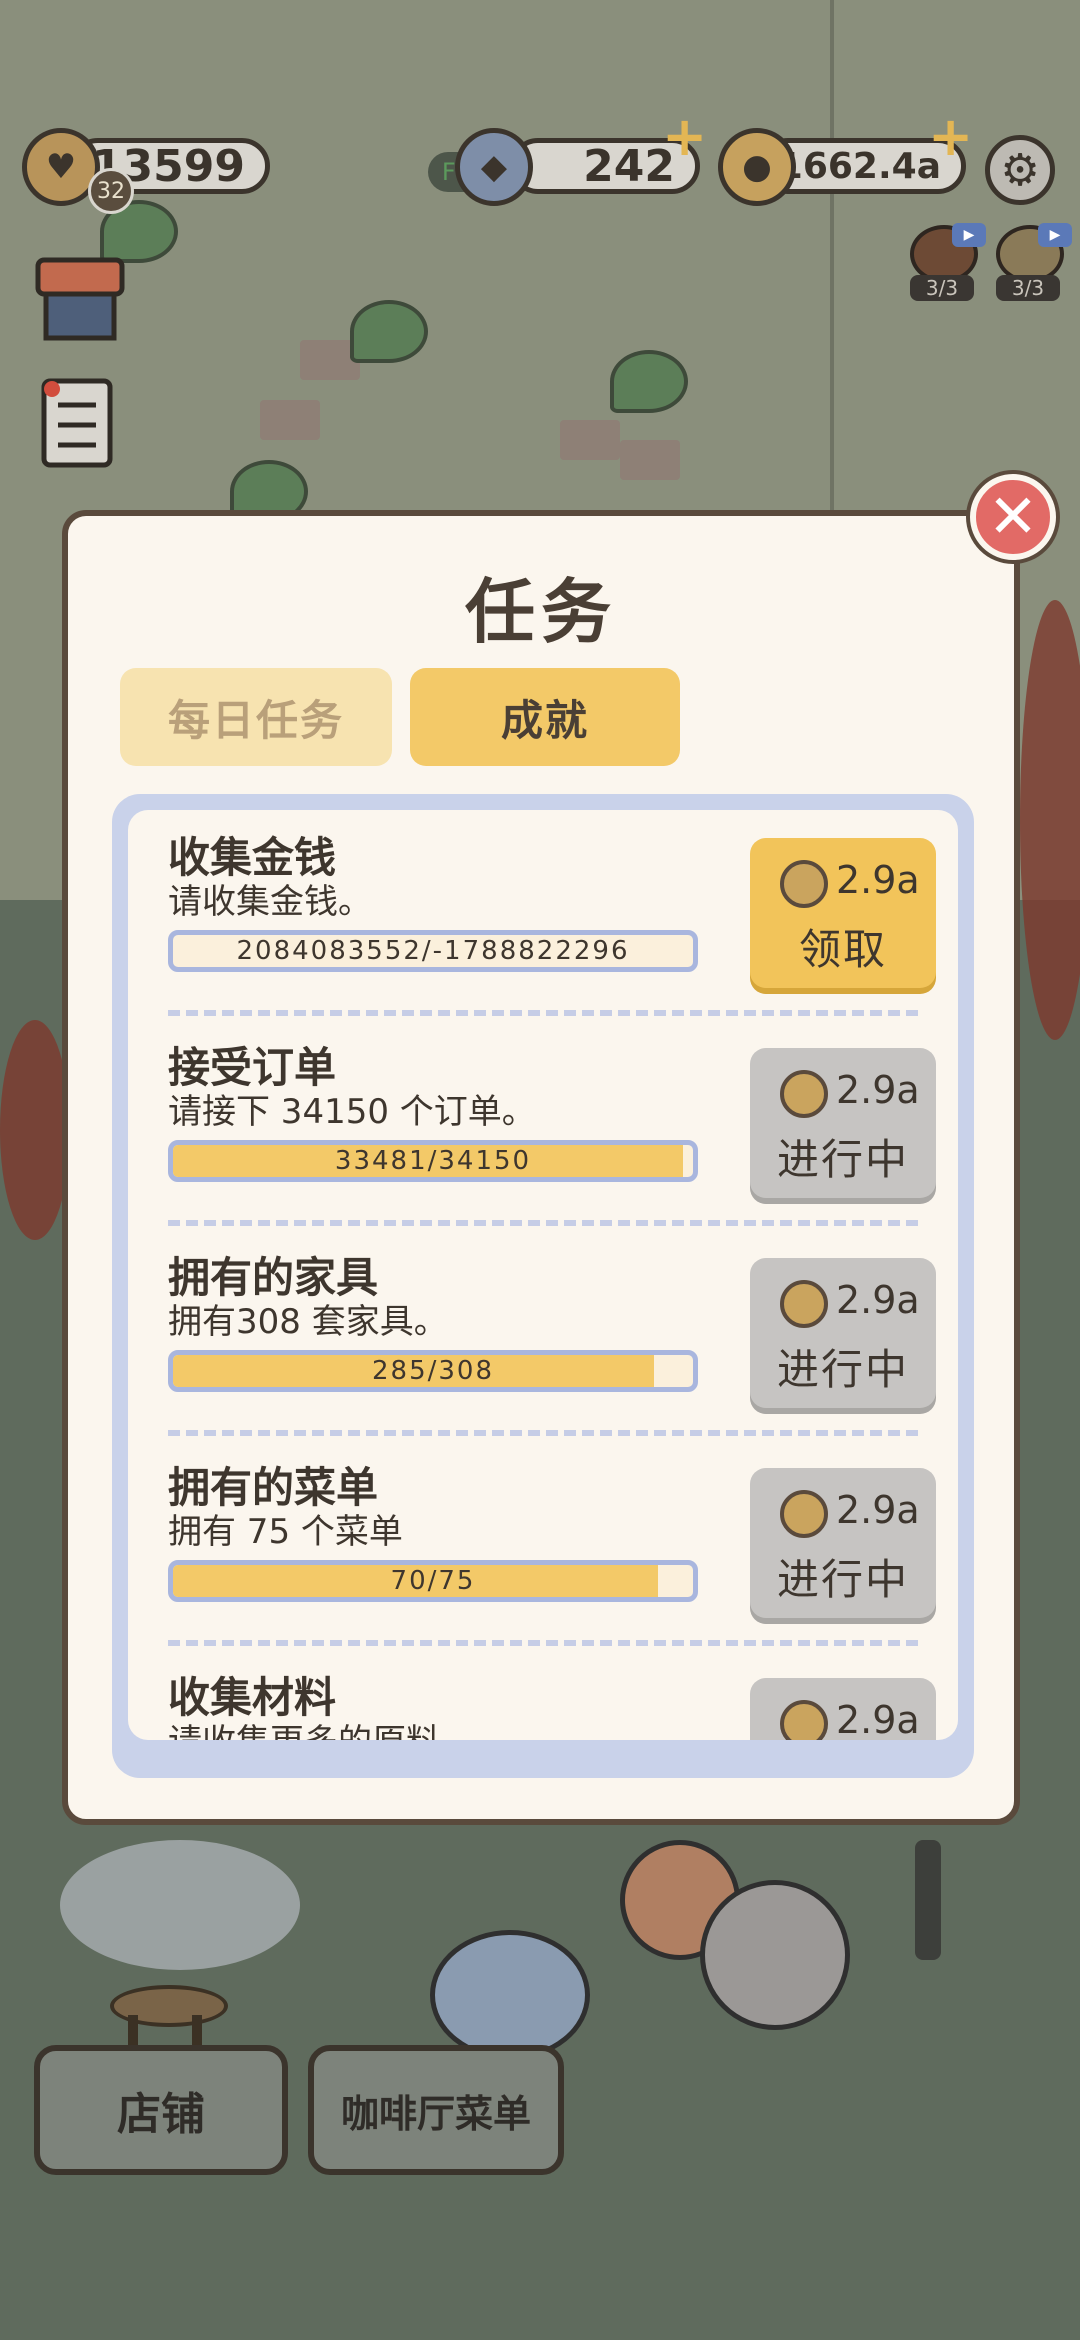 The image size is (1080, 2340). What do you see at coordinates (543, 1545) in the screenshot?
I see `task-row-own-menus: 拥有的菜单 拥有 75 个菜单 70/75 2.9a 进行中` at bounding box center [543, 1545].